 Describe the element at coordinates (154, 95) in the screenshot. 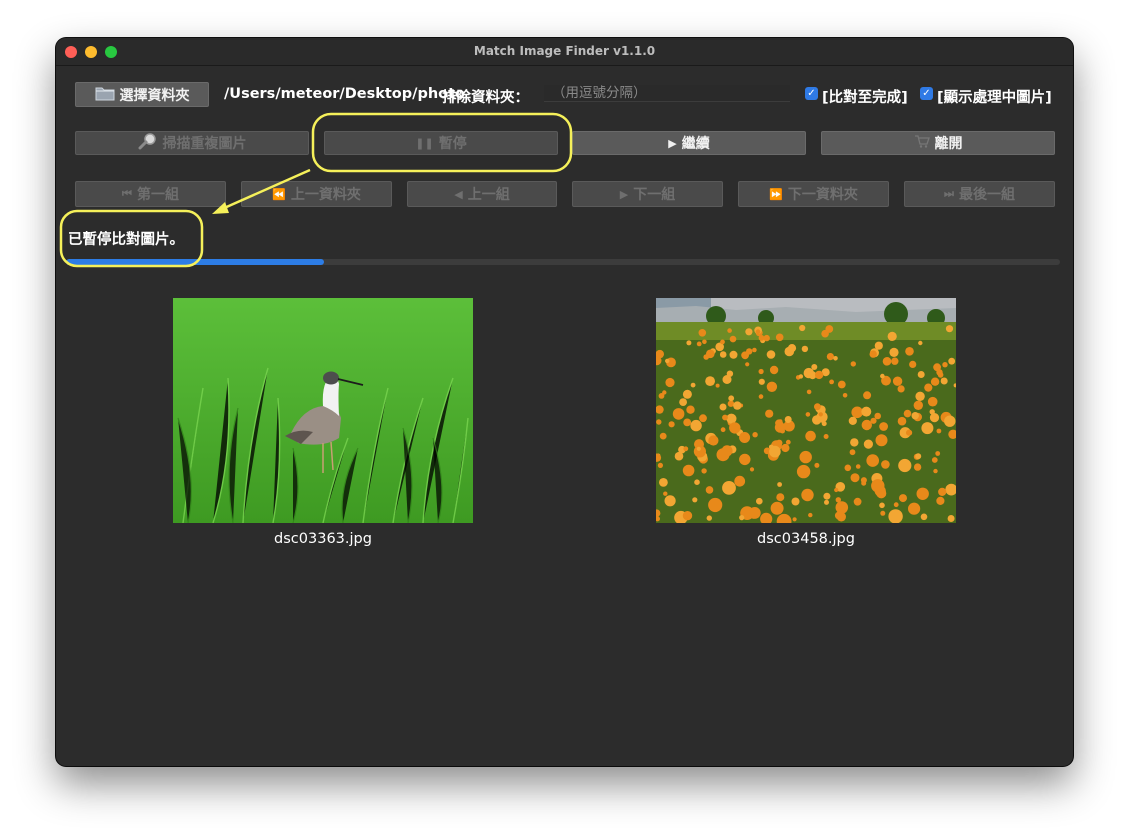

I see `select-folder-label: 選擇資料夾` at that location.